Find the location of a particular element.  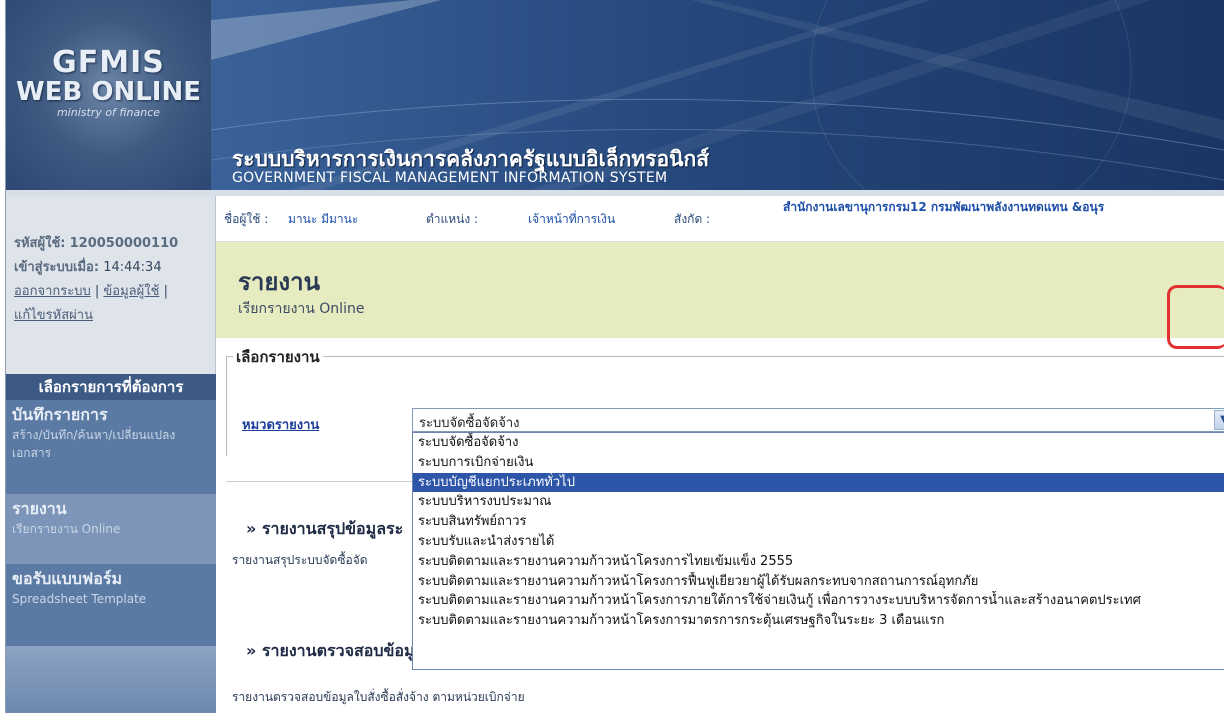

user-name-value: มานะ มีมานะ is located at coordinates (323, 219).